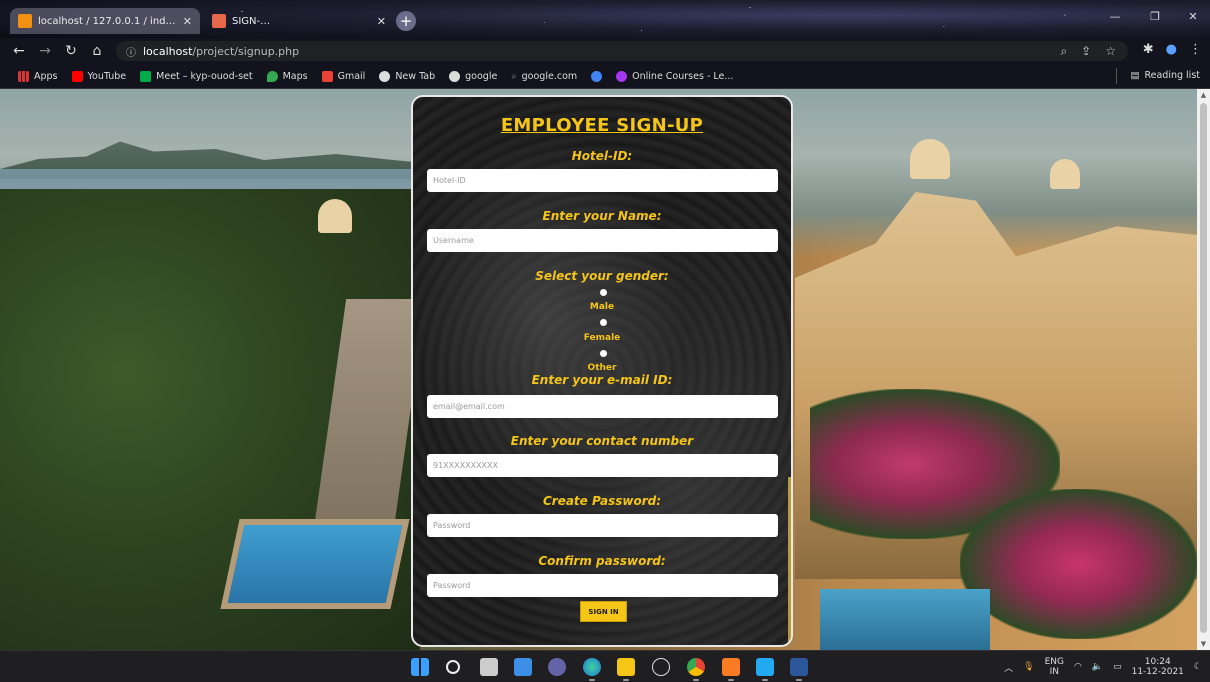 Image resolution: width=1210 pixels, height=682 pixels. What do you see at coordinates (168, 51) in the screenshot?
I see `url-host: localhost` at bounding box center [168, 51].